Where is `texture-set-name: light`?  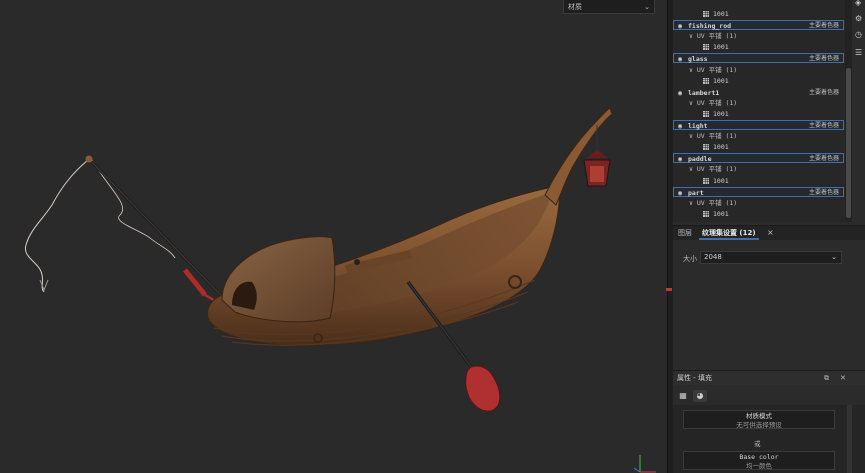
texture-set-name: light is located at coordinates (698, 126).